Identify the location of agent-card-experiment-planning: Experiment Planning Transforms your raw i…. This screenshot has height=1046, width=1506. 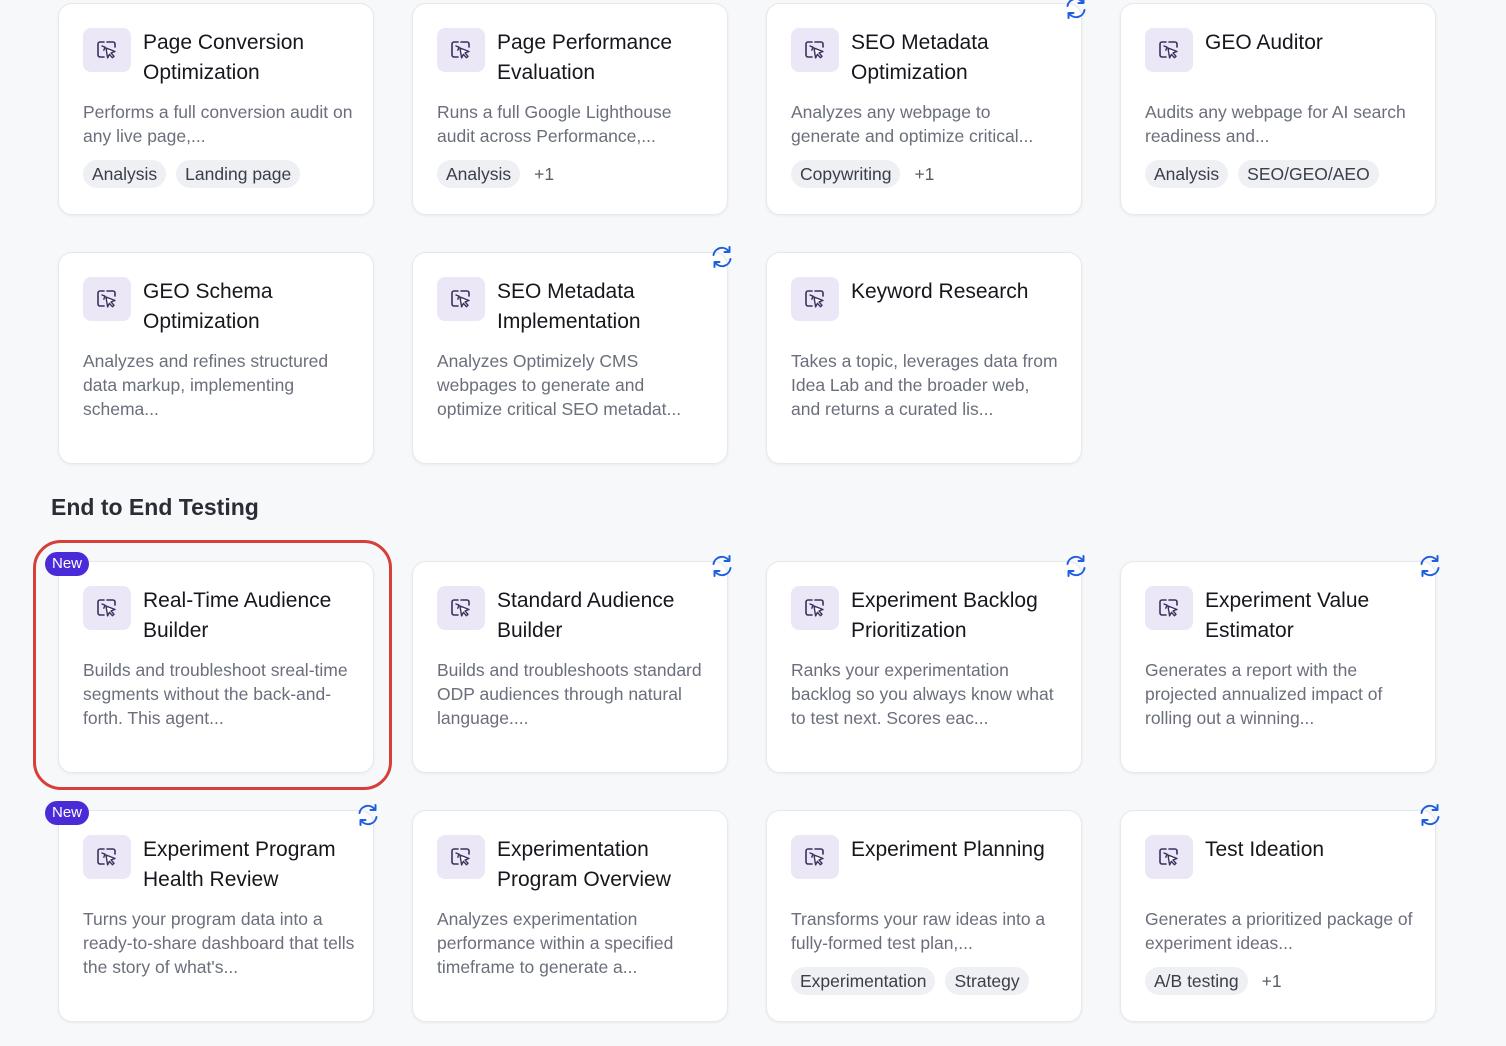
(924, 916).